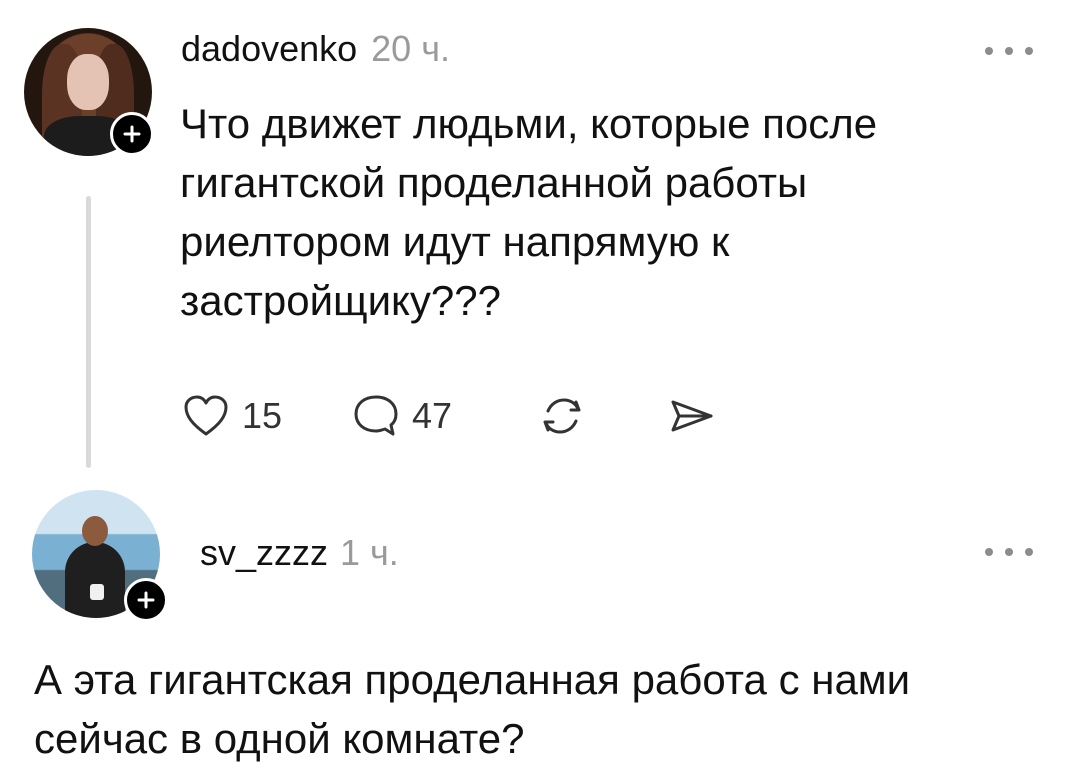 The width and height of the screenshot is (1083, 771). What do you see at coordinates (410, 48) in the screenshot?
I see `post-time: 20 ч.` at bounding box center [410, 48].